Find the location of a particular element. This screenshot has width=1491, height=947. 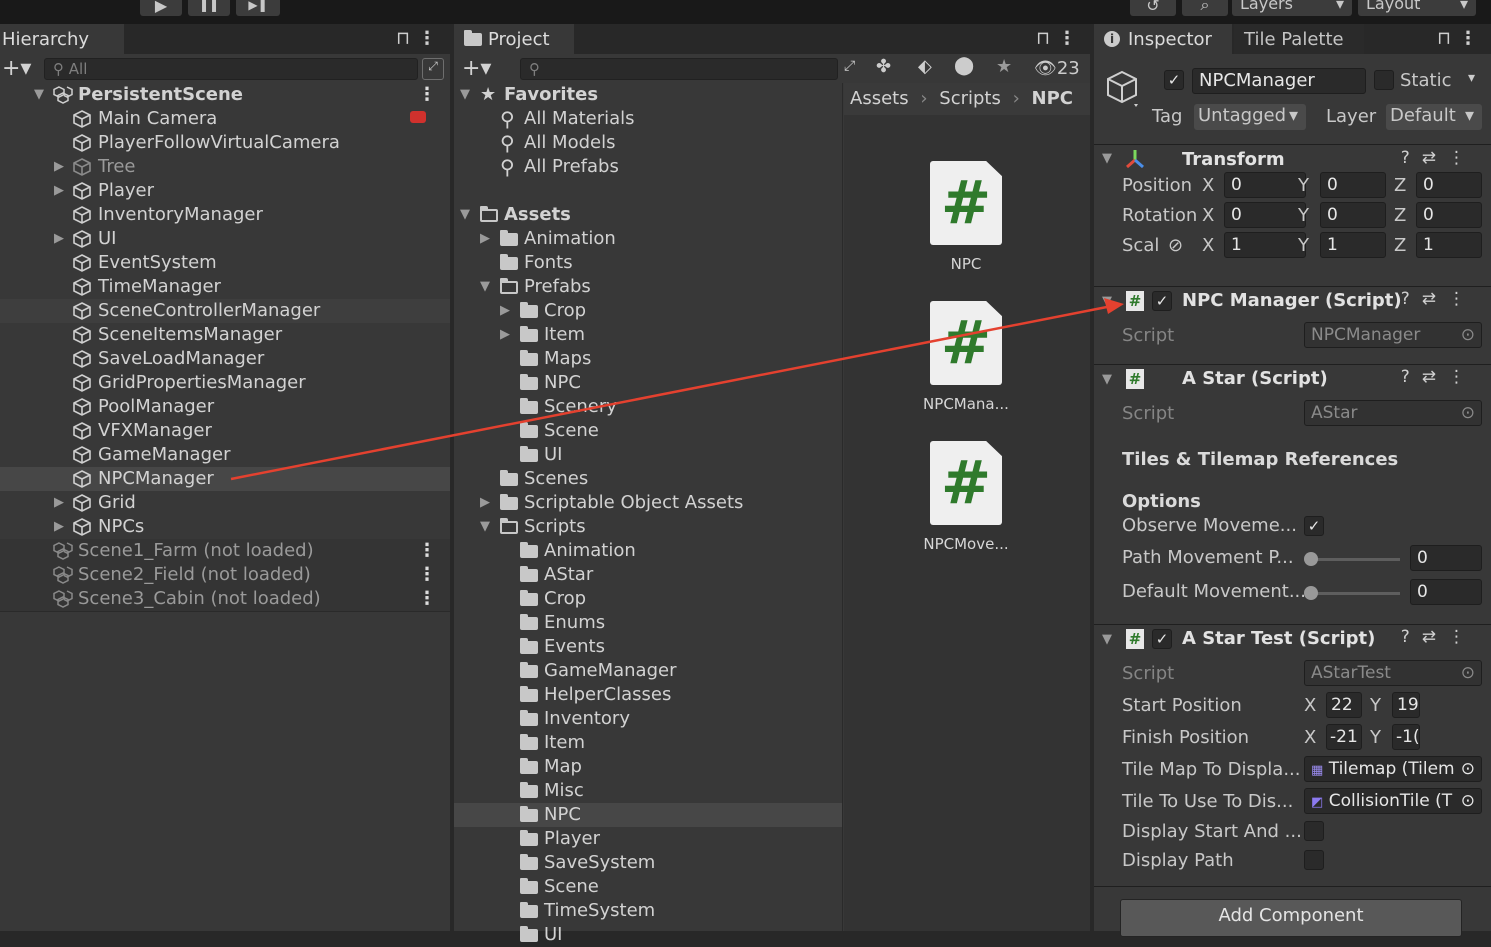

display-path-checkbox is located at coordinates (1314, 860).